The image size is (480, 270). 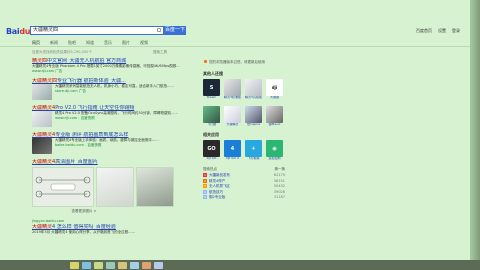 I want to click on result-title-text: 4 怎么样 值得买吗_百度经验, so click(x=84, y=226).